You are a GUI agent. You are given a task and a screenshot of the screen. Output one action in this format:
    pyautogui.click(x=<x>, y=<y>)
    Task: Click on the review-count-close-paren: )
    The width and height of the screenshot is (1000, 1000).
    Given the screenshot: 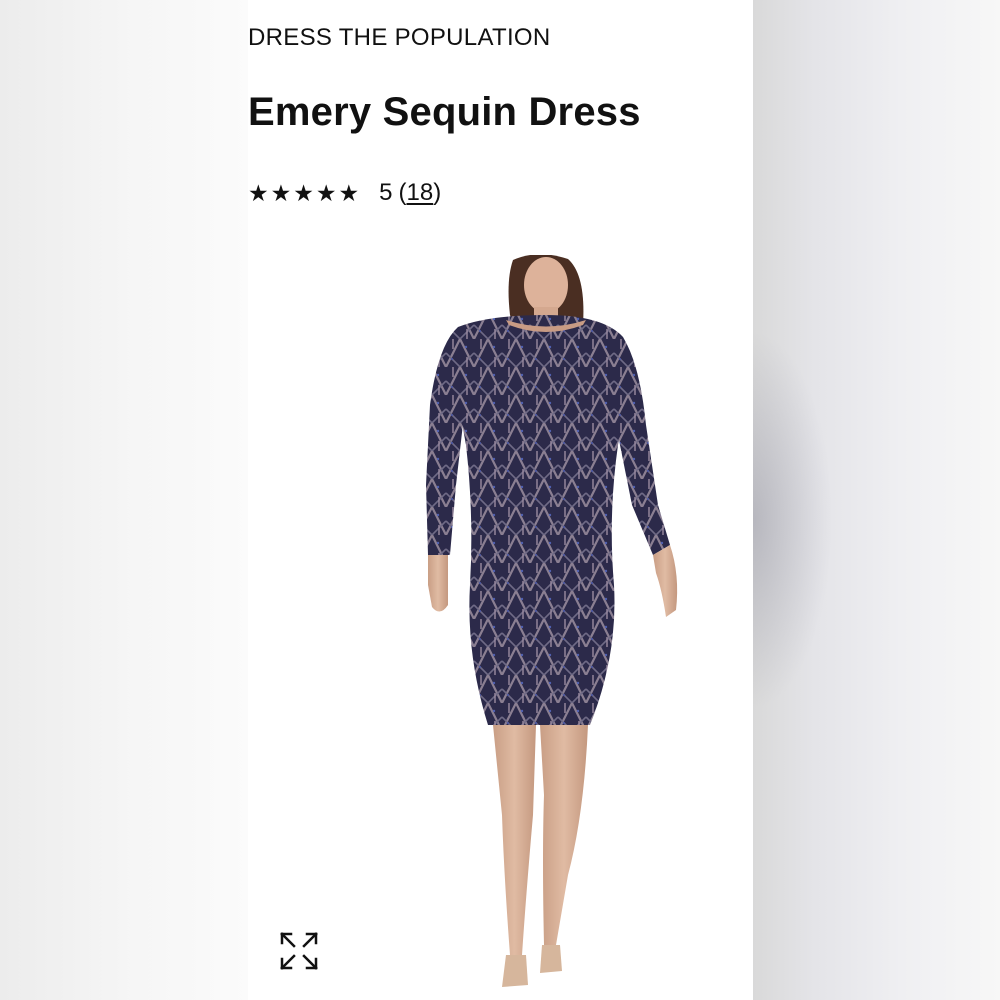 What is the action you would take?
    pyautogui.click(x=437, y=192)
    